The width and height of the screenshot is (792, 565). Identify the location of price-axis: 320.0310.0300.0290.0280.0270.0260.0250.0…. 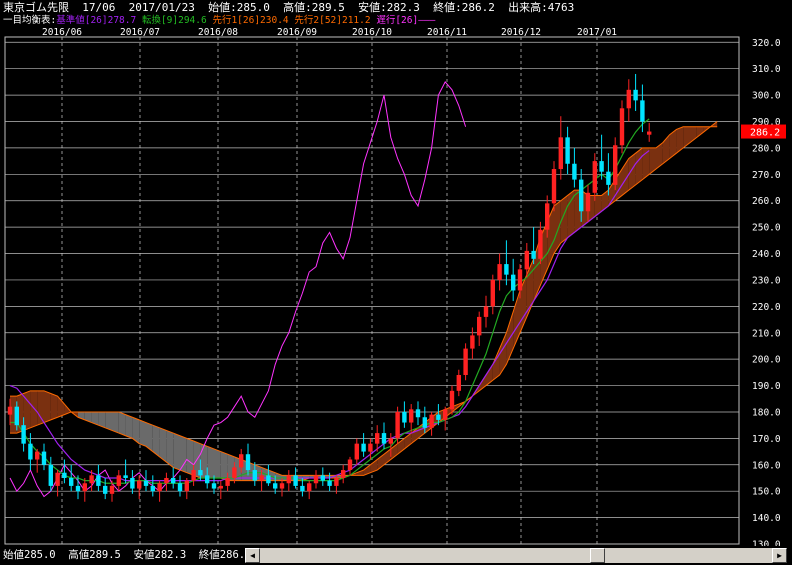
(763, 292).